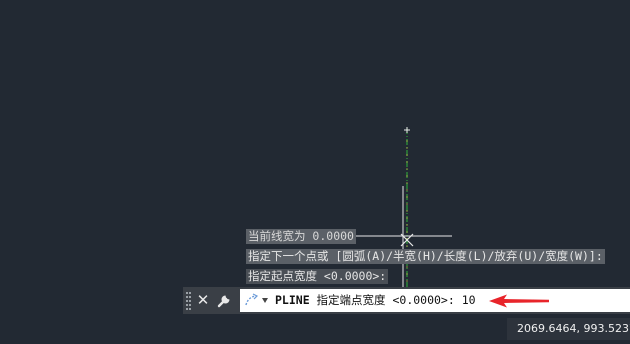  I want to click on command-prompt: 指定端点宽度 <0.0000>:, so click(385, 300).